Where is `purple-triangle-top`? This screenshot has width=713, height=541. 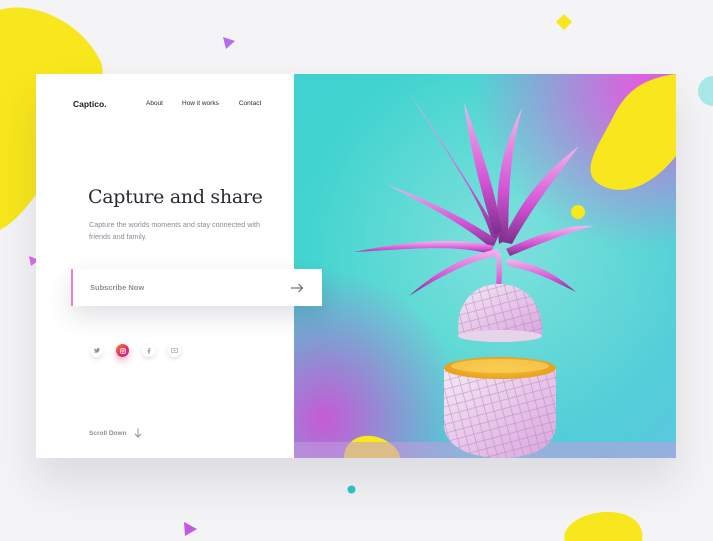
purple-triangle-top is located at coordinates (229, 43).